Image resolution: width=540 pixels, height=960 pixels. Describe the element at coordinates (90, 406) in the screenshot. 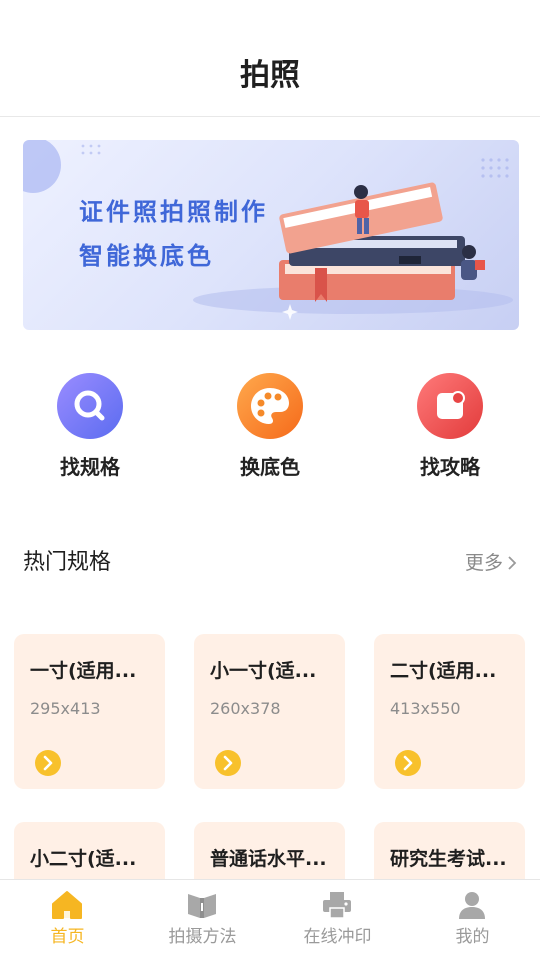

I see `search-icon` at that location.